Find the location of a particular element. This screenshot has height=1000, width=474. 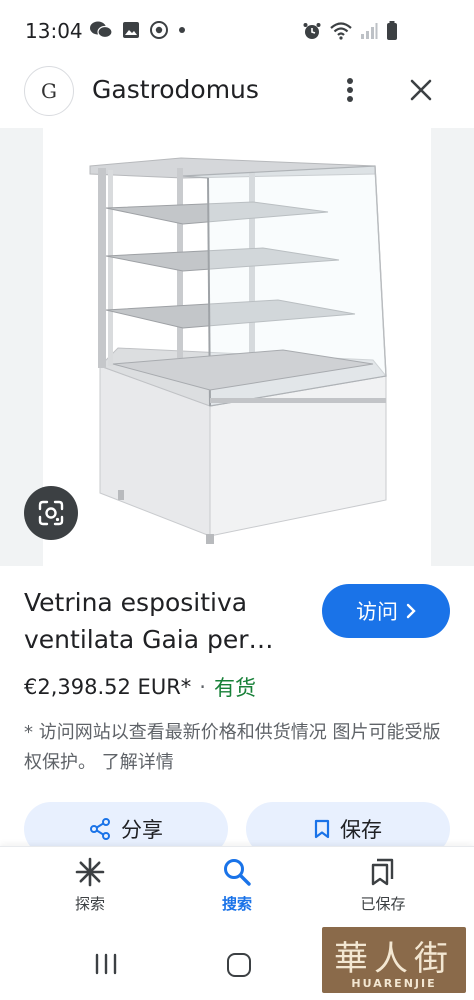

site-logo-letter: G is located at coordinates (49, 91).